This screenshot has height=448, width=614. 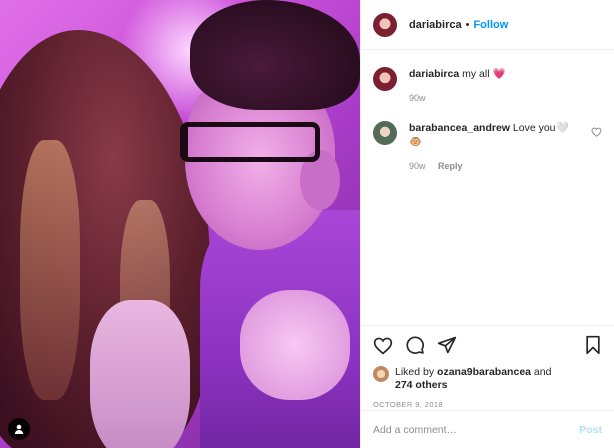 What do you see at coordinates (487, 147) in the screenshot?
I see `comment-item: barabancea_andrew Love you🤍 🐵 90w Reply` at bounding box center [487, 147].